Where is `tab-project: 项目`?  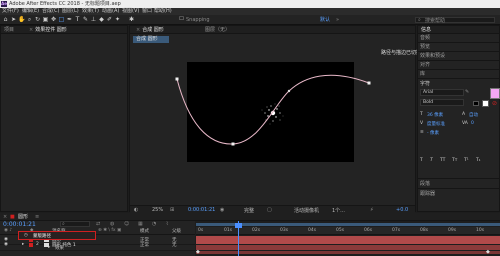 tab-project: 项目 is located at coordinates (9, 30).